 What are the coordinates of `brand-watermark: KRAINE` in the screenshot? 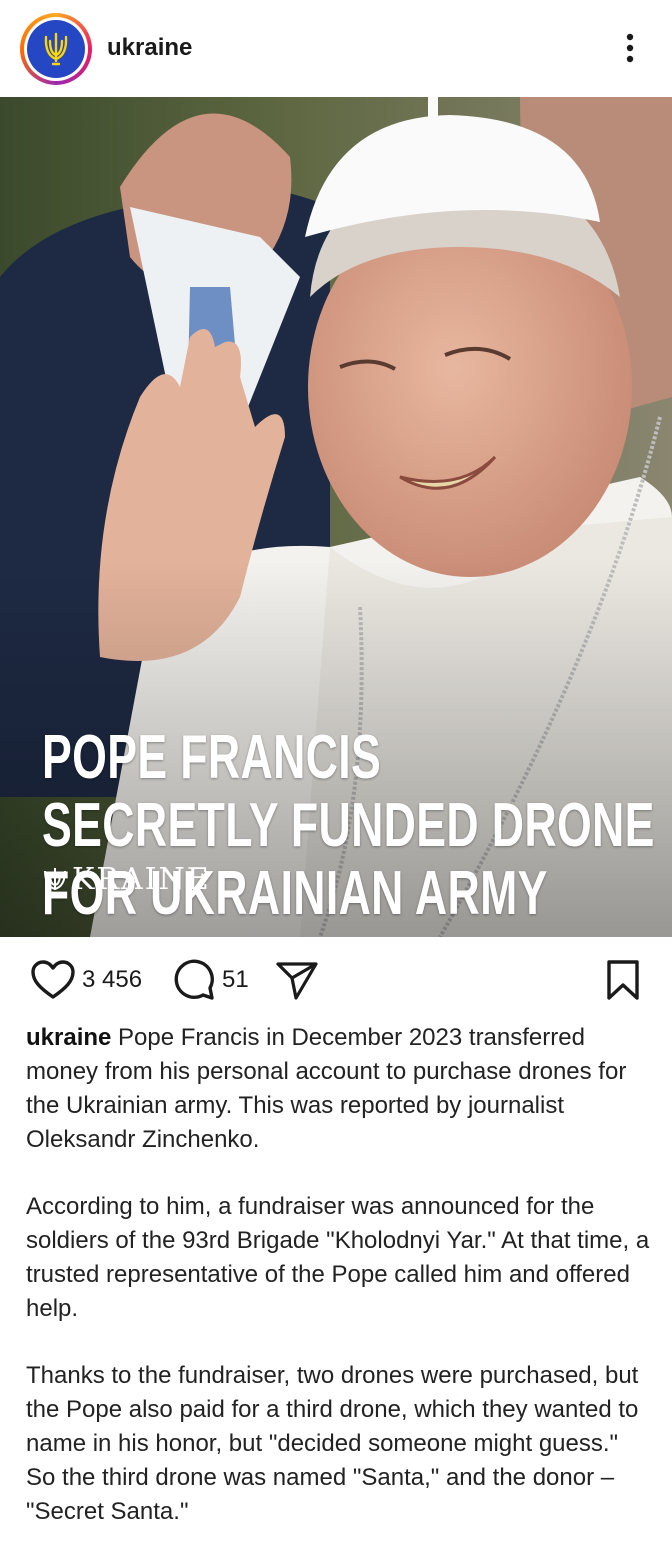 It's located at (126, 879).